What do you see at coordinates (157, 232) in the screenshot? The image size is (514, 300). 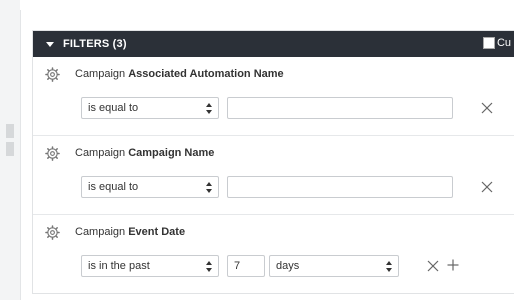 I see `filter-field-name: Event Date` at bounding box center [157, 232].